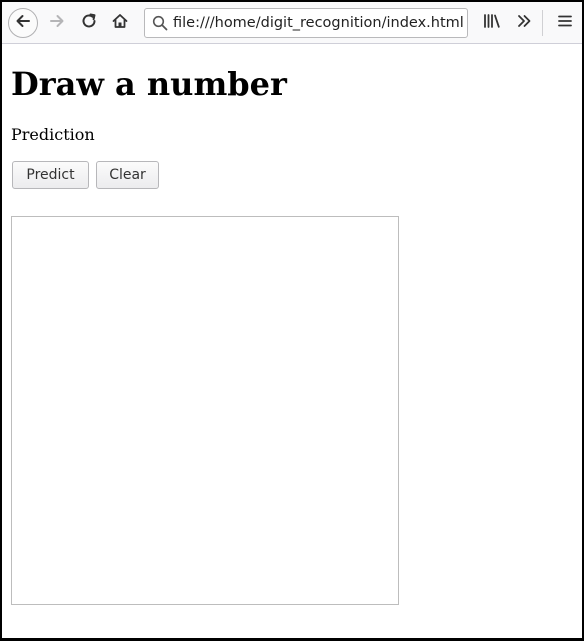 The width and height of the screenshot is (584, 641). Describe the element at coordinates (149, 84) in the screenshot. I see `page-title: Draw a number` at that location.